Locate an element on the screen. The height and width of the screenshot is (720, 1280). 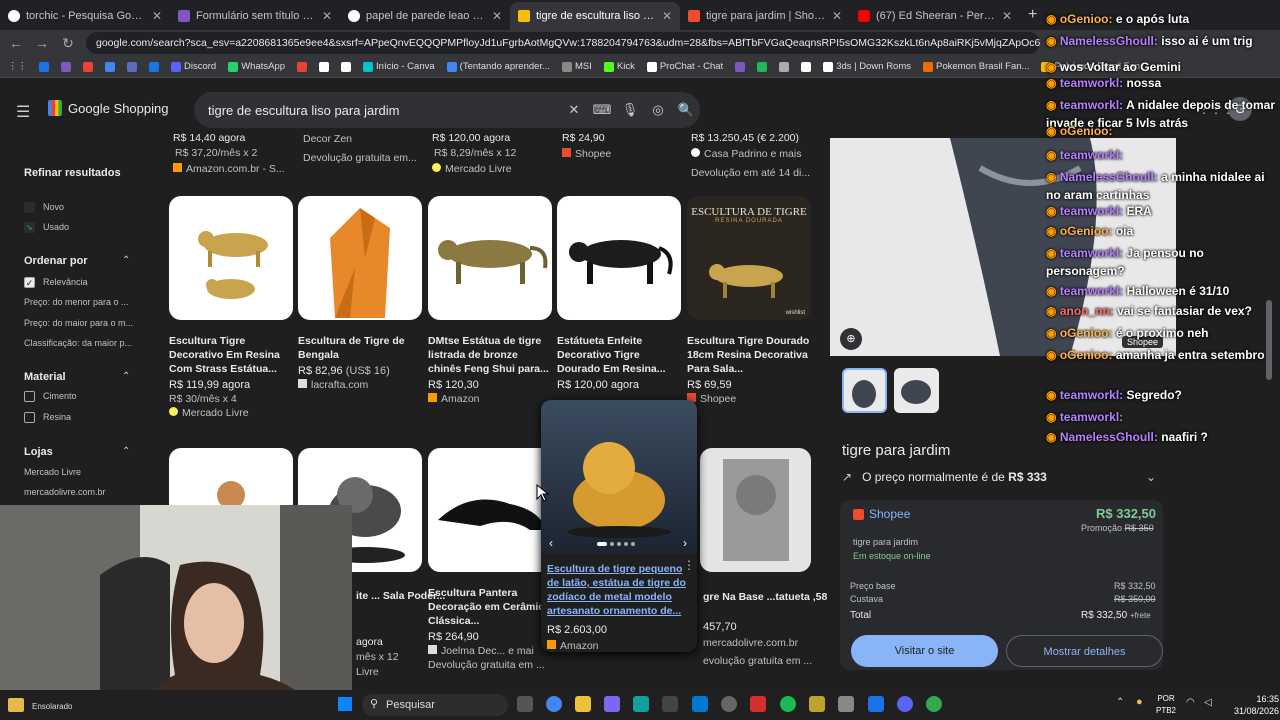
bookmark-item: Início - Canva is located at coordinates (399, 66).